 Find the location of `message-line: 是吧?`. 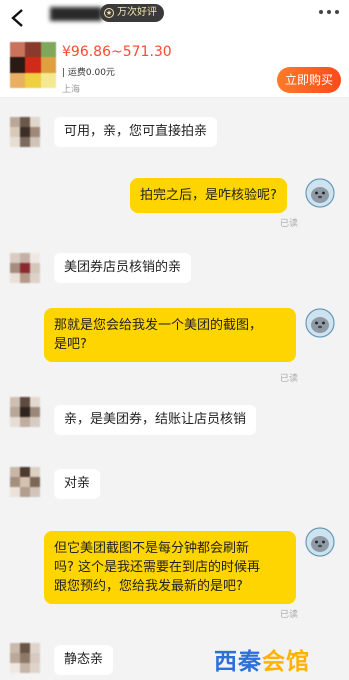

message-line: 是吧? is located at coordinates (70, 344).